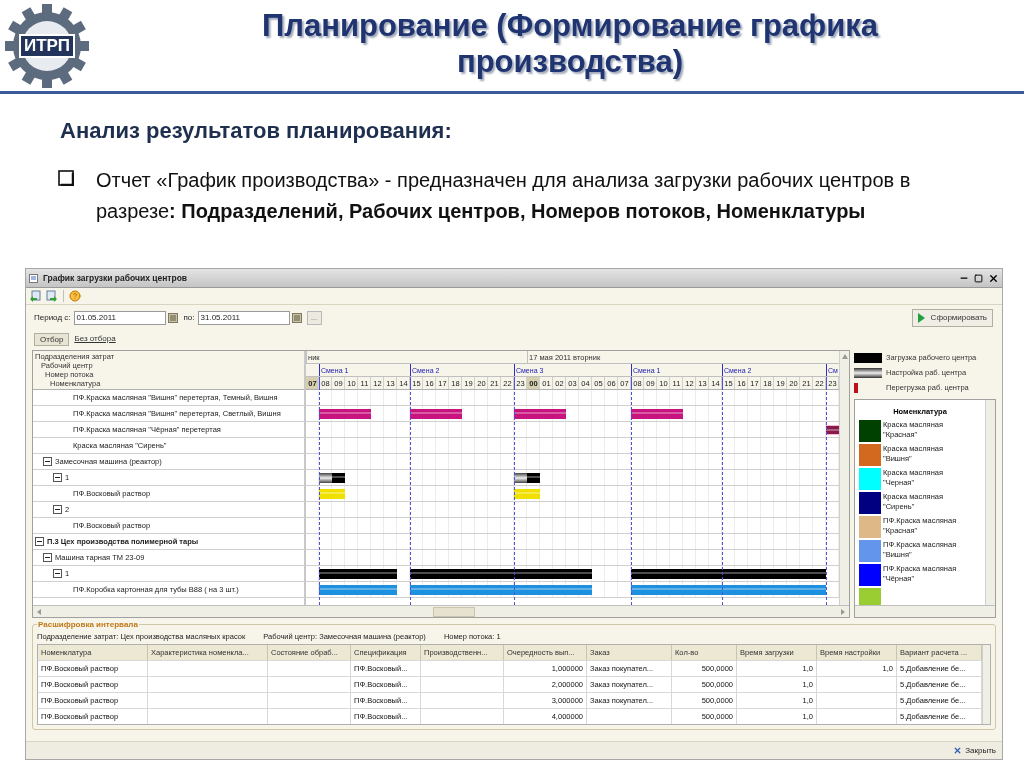 The height and width of the screenshot is (768, 1024). Describe the element at coordinates (33, 278) in the screenshot. I see `window-icon` at that location.